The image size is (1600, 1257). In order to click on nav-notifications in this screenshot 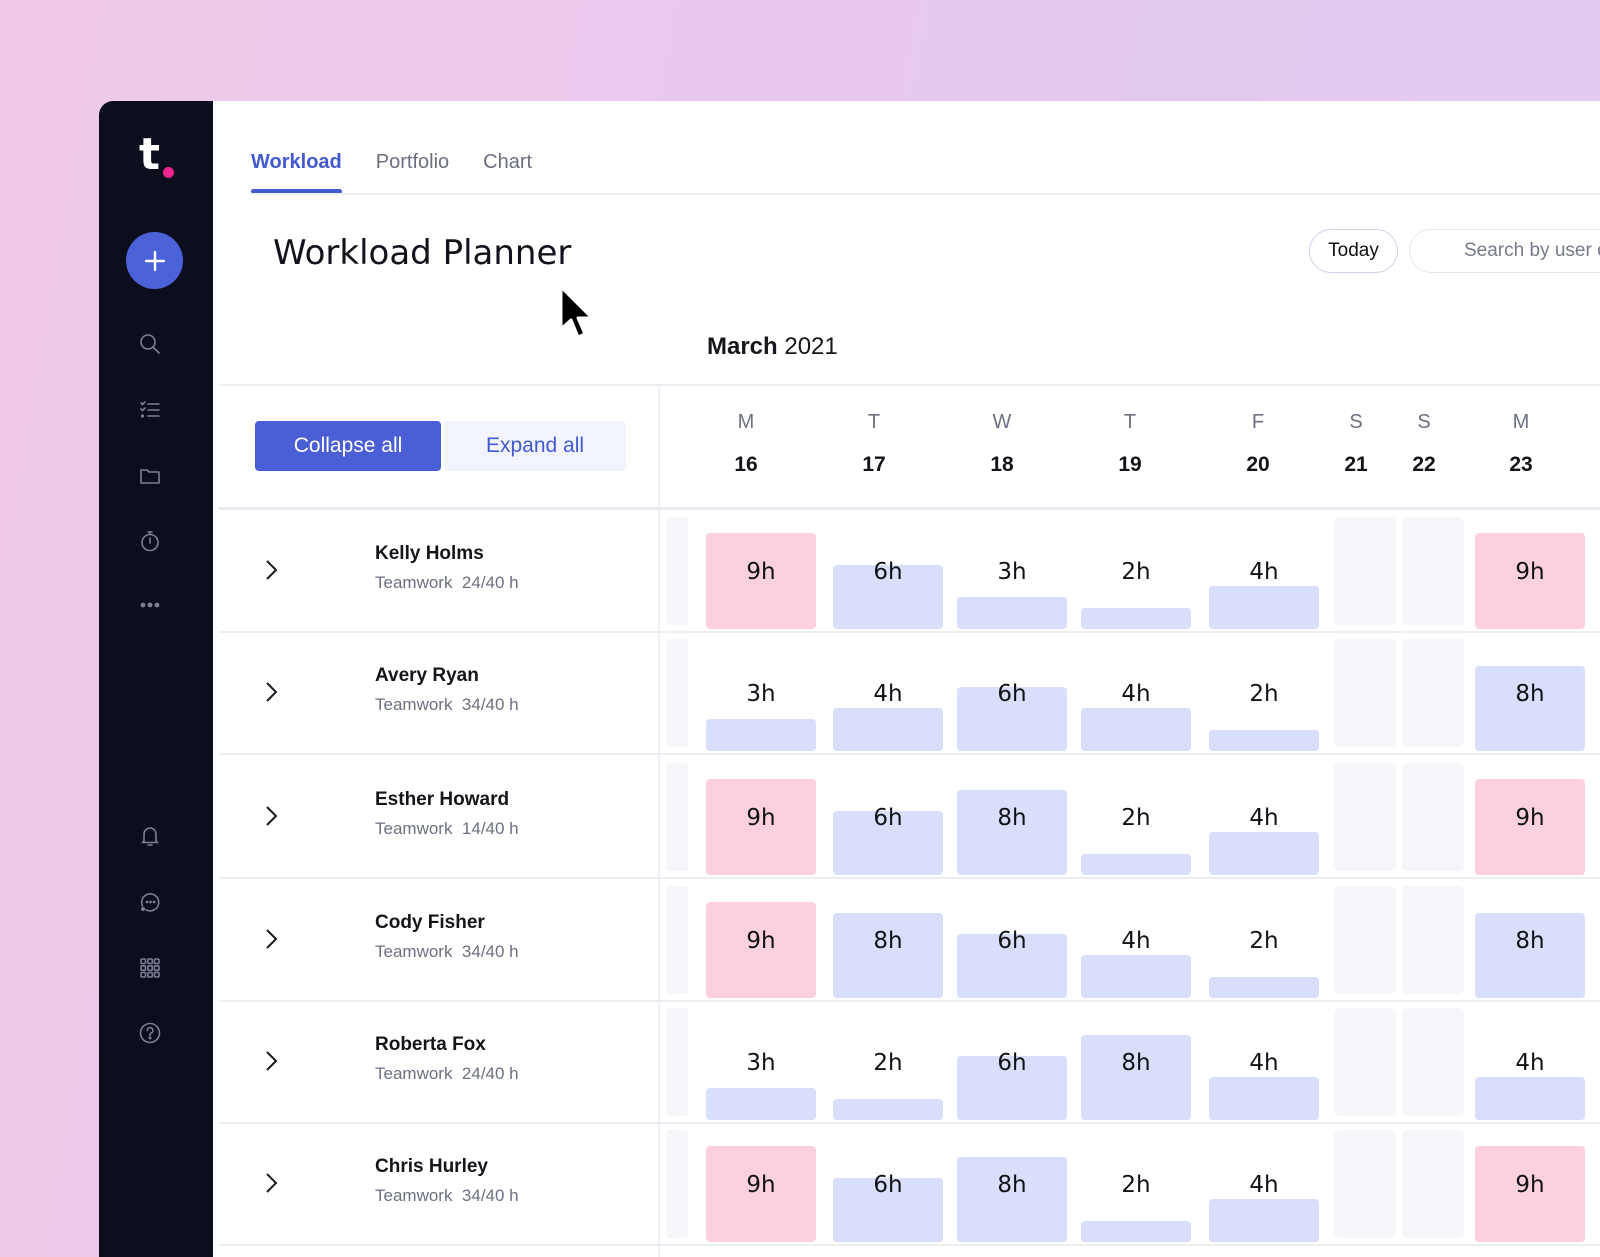, I will do `click(150, 836)`.